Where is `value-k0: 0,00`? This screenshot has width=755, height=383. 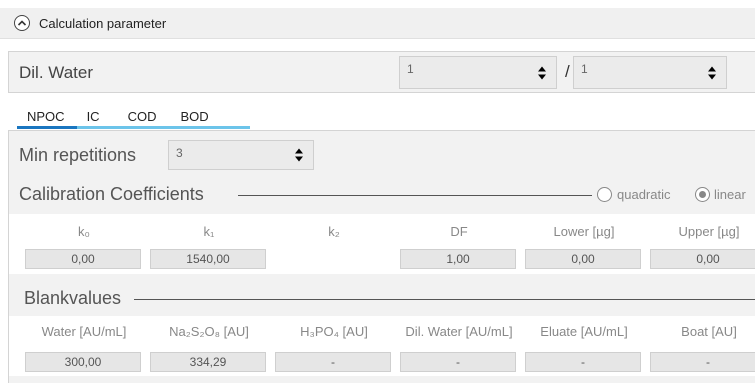
value-k0: 0,00 is located at coordinates (83, 259).